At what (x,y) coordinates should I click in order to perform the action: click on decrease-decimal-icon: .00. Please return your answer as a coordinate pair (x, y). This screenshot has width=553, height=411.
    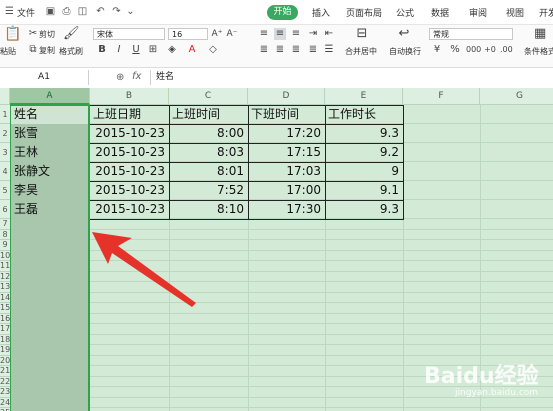
    Looking at the image, I should click on (506, 50).